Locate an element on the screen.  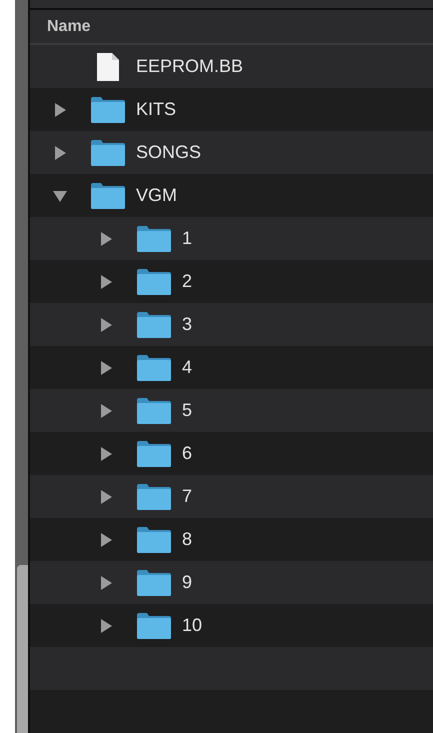
item-name: EEPROM.BB is located at coordinates (190, 66).